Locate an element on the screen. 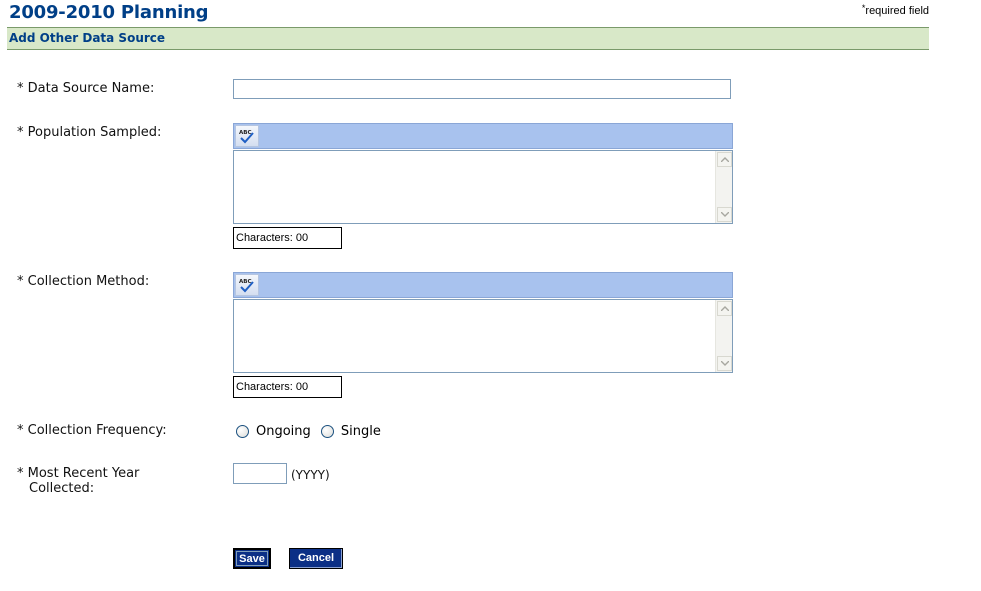  population-sampled-textarea is located at coordinates (483, 187).